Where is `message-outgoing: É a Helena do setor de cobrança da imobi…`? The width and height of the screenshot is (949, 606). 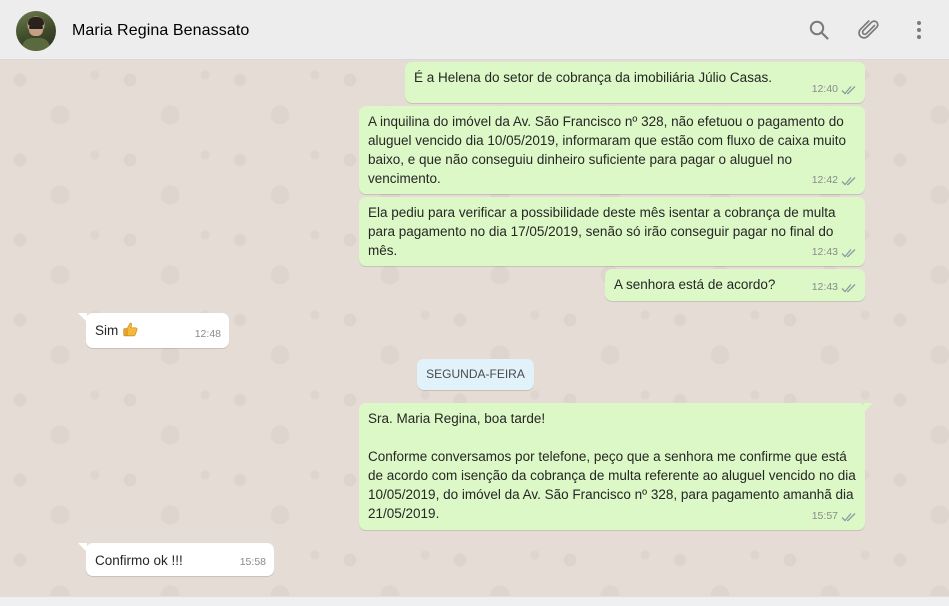
message-outgoing: É a Helena do setor de cobrança da imobi… is located at coordinates (635, 82).